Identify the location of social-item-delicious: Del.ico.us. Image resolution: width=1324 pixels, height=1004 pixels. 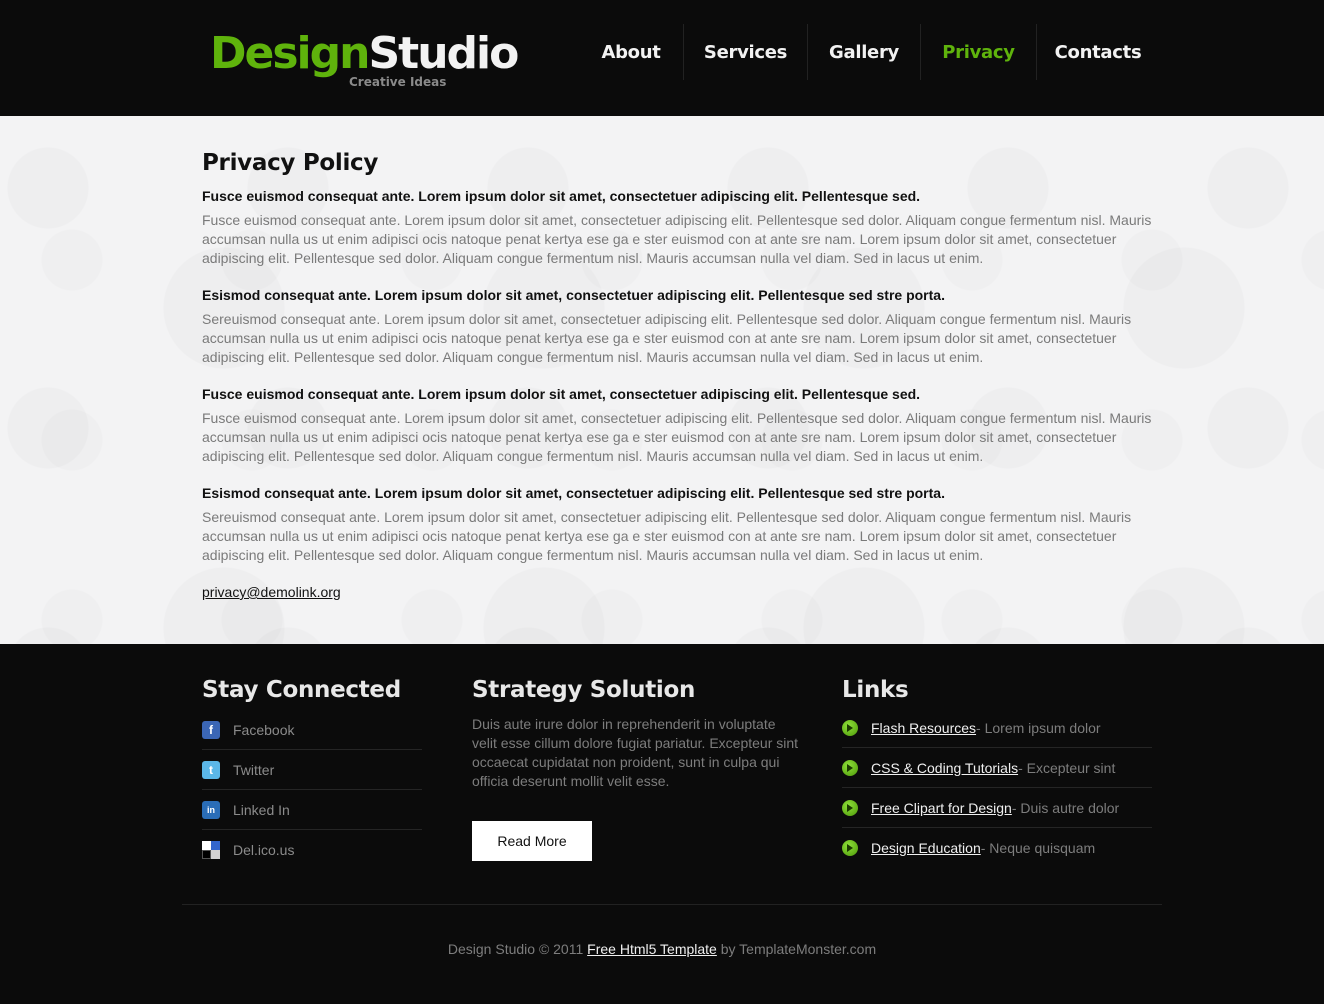
(312, 850).